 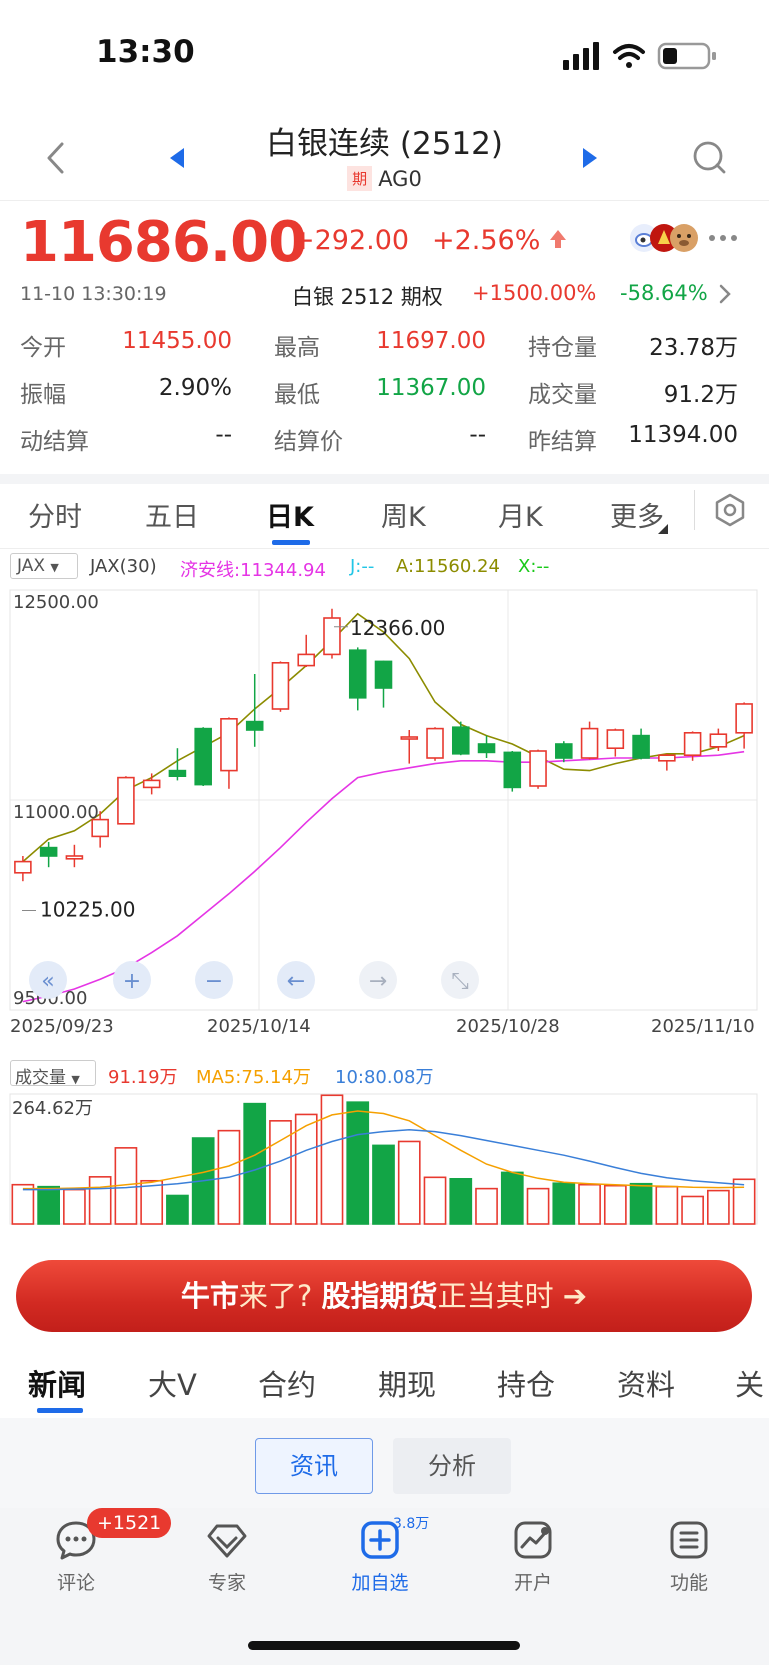 I want to click on contract-code: 期 AG0, so click(x=384, y=178).